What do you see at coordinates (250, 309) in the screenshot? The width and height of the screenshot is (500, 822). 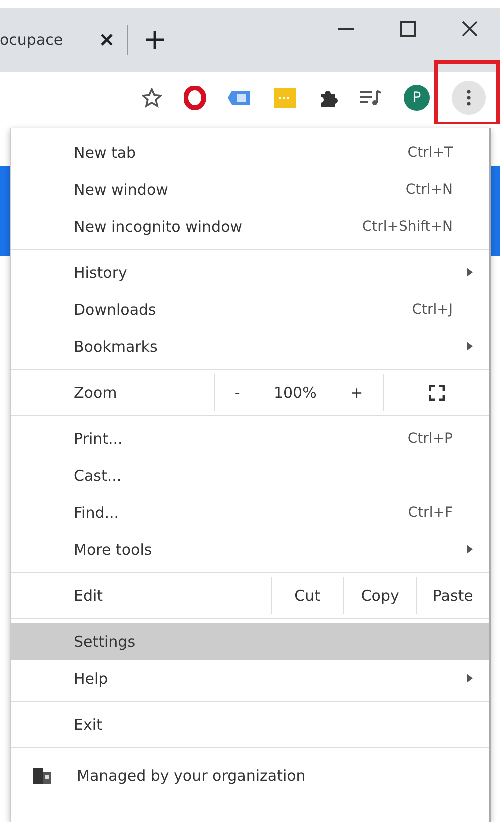 I see `menu-item: Downloads Ctrl+J` at bounding box center [250, 309].